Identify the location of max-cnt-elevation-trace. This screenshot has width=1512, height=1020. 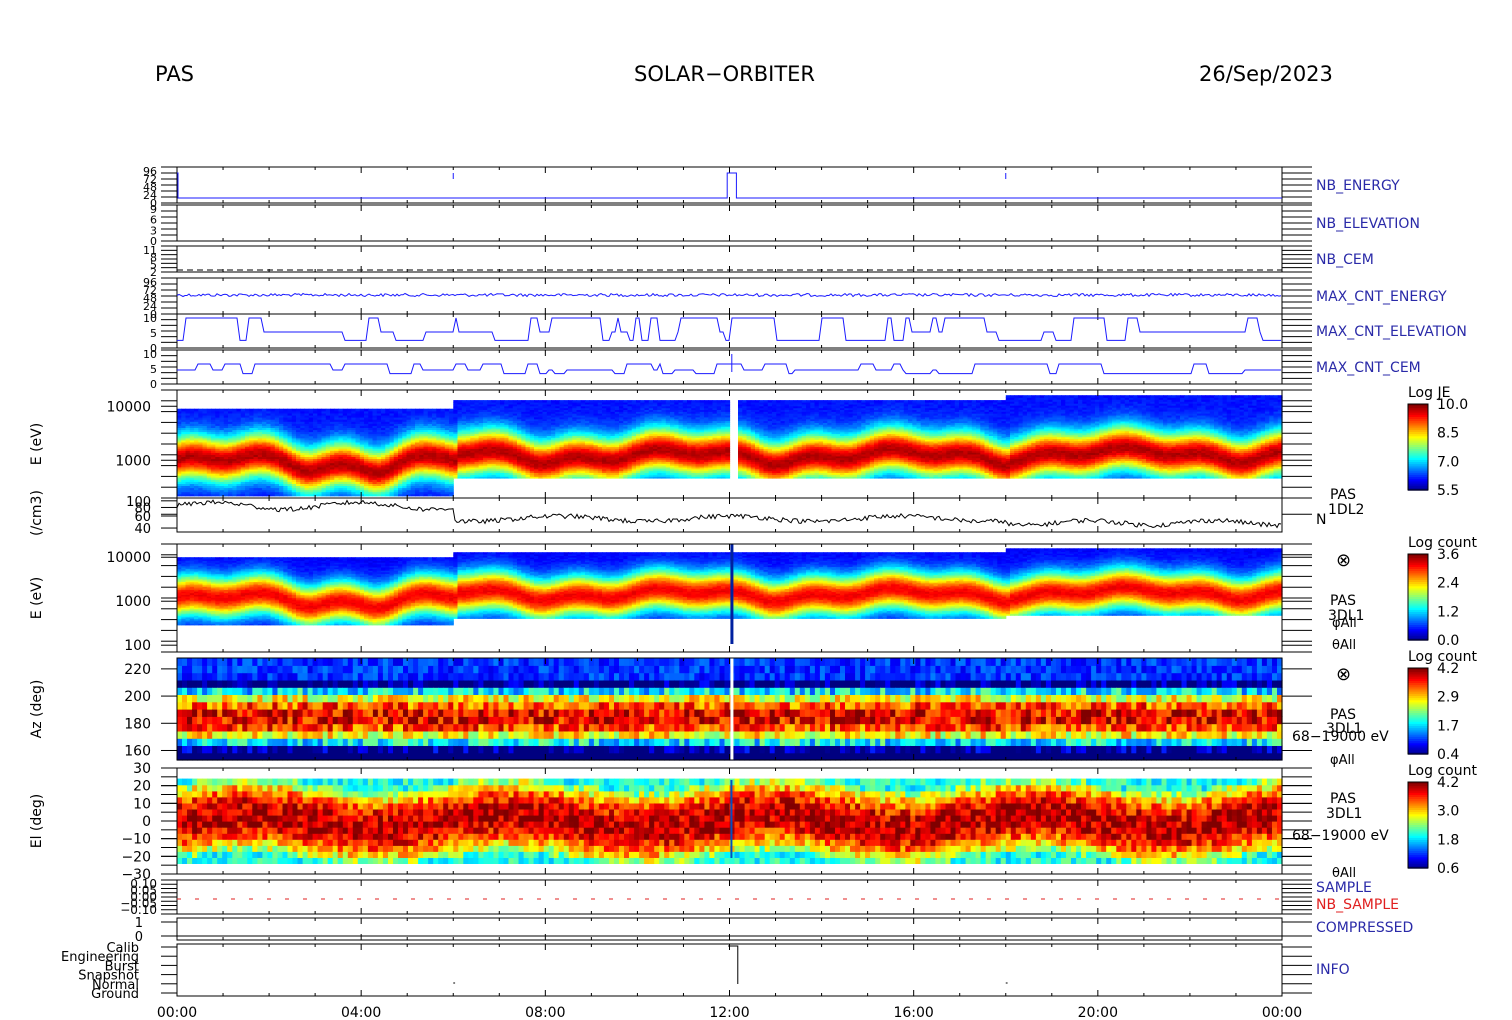
(729, 329).